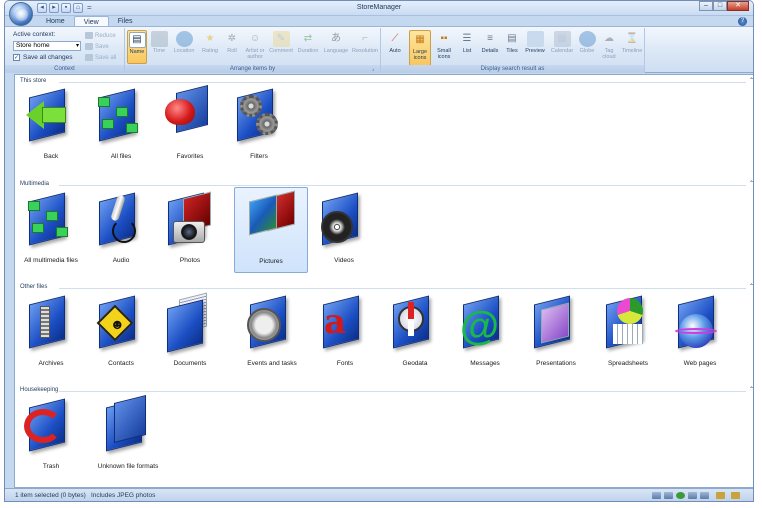 The height and width of the screenshot is (508, 762). What do you see at coordinates (345, 363) in the screenshot?
I see `item-label: Fonts` at bounding box center [345, 363].